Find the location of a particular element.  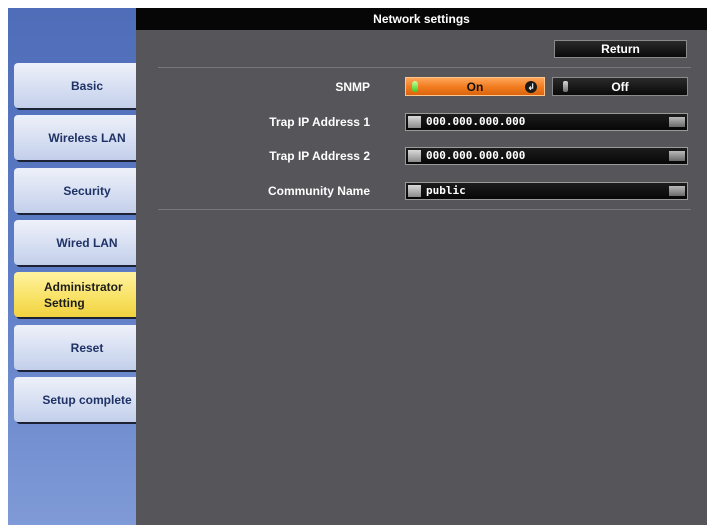

trap-ip-2-field: 000.000.000.000 is located at coordinates (546, 156).